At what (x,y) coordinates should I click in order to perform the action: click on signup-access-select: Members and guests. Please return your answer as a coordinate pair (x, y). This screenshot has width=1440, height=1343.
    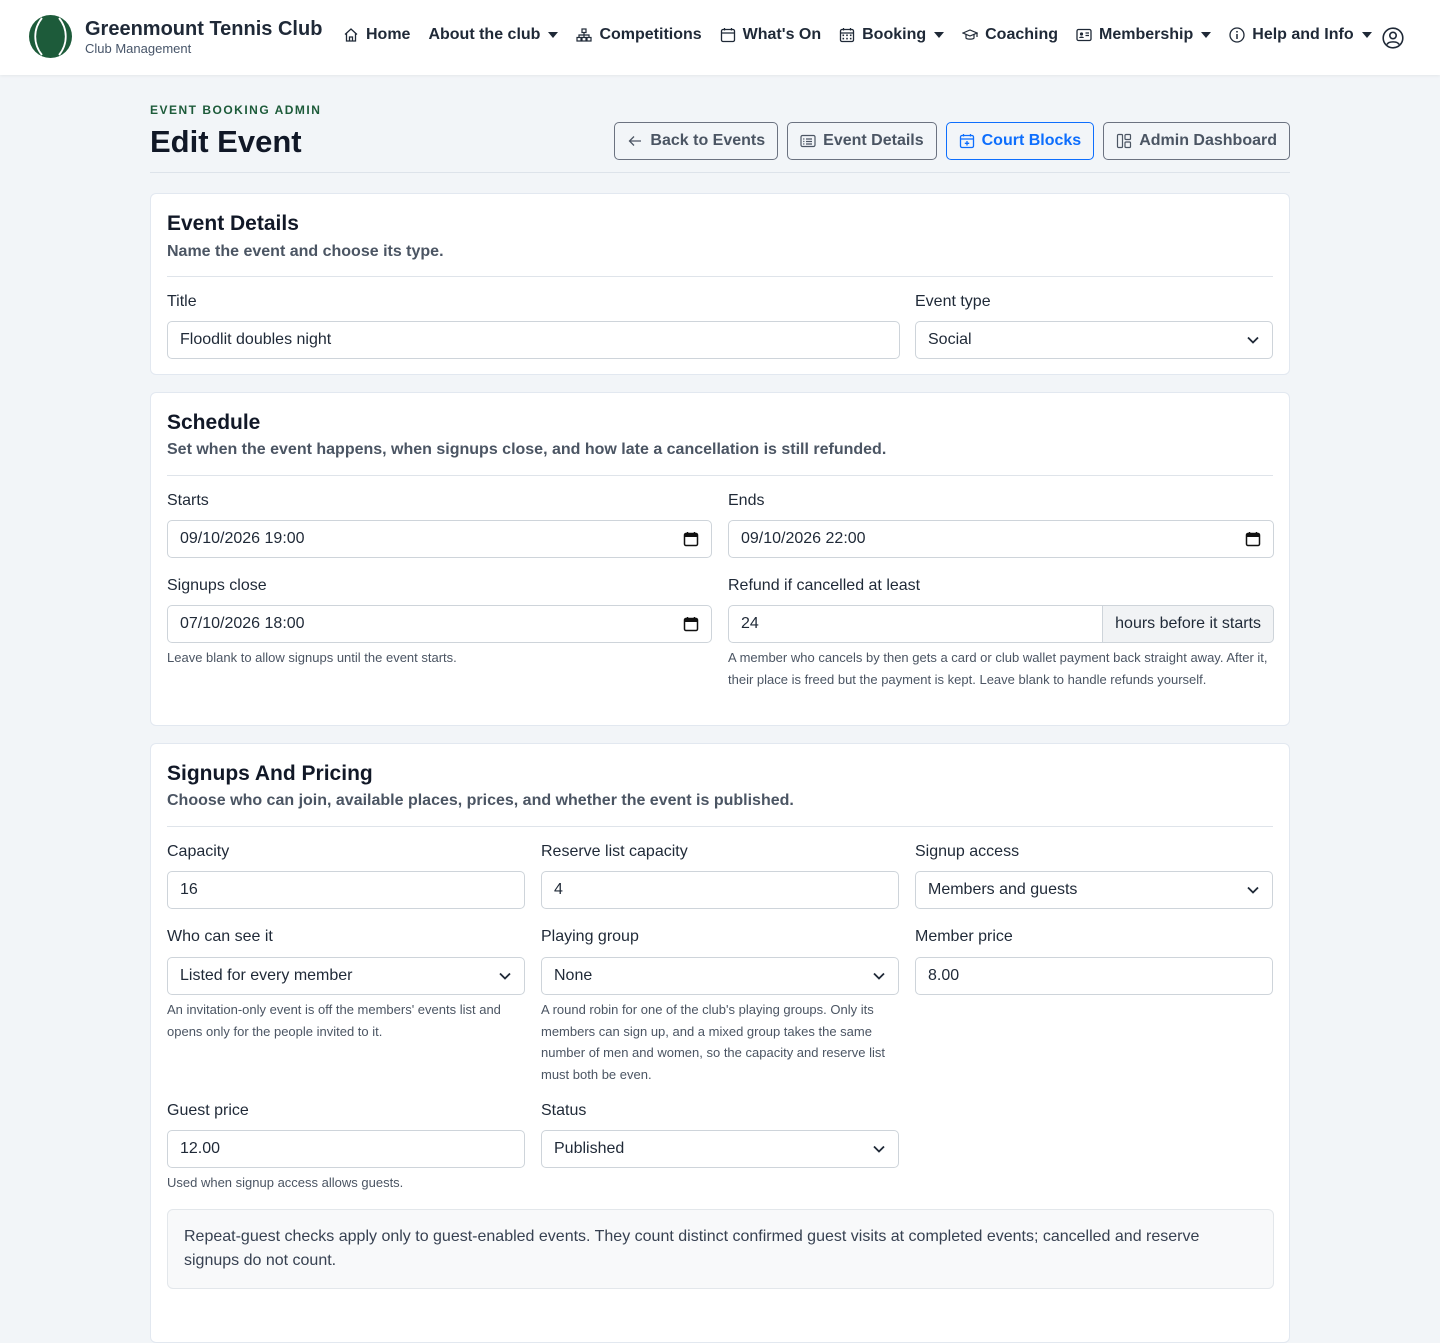
    Looking at the image, I should click on (1094, 890).